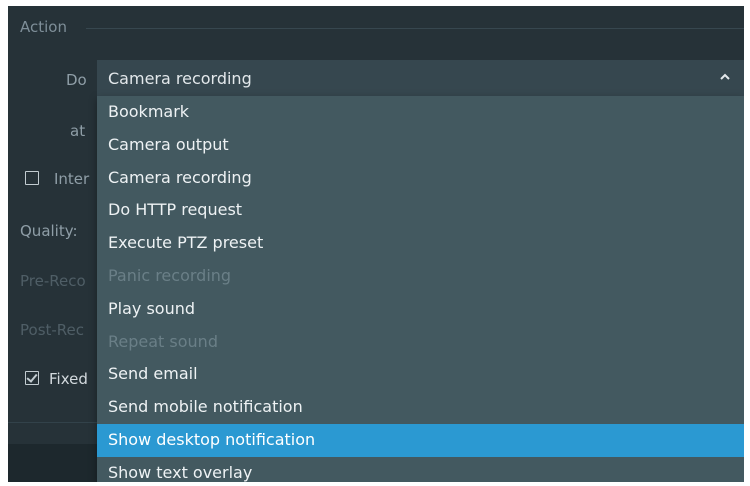  What do you see at coordinates (52, 330) in the screenshot?
I see `post-record-label: Post-Rec` at bounding box center [52, 330].